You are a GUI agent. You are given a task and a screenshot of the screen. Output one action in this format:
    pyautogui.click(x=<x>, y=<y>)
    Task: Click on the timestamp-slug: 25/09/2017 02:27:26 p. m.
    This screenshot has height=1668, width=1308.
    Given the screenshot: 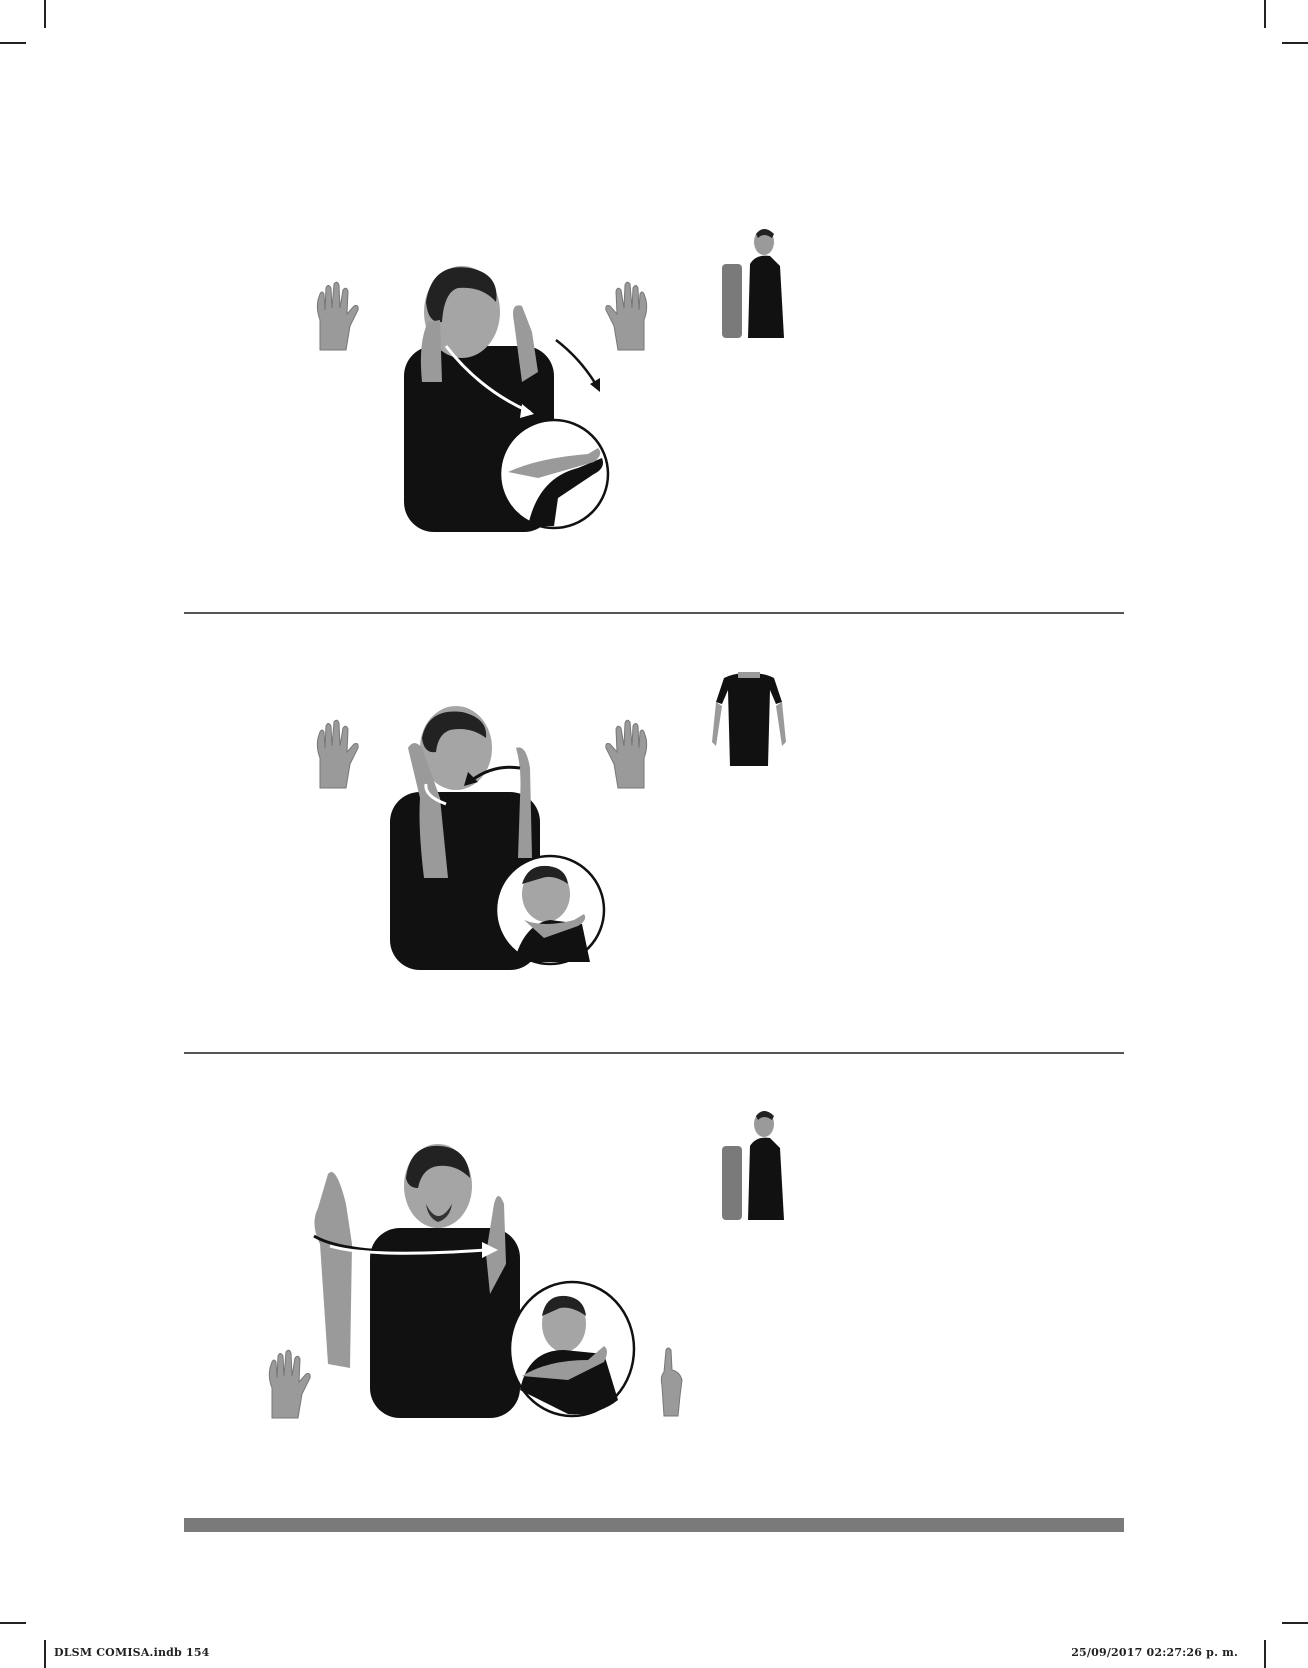 What is the action you would take?
    pyautogui.click(x=1154, y=1652)
    